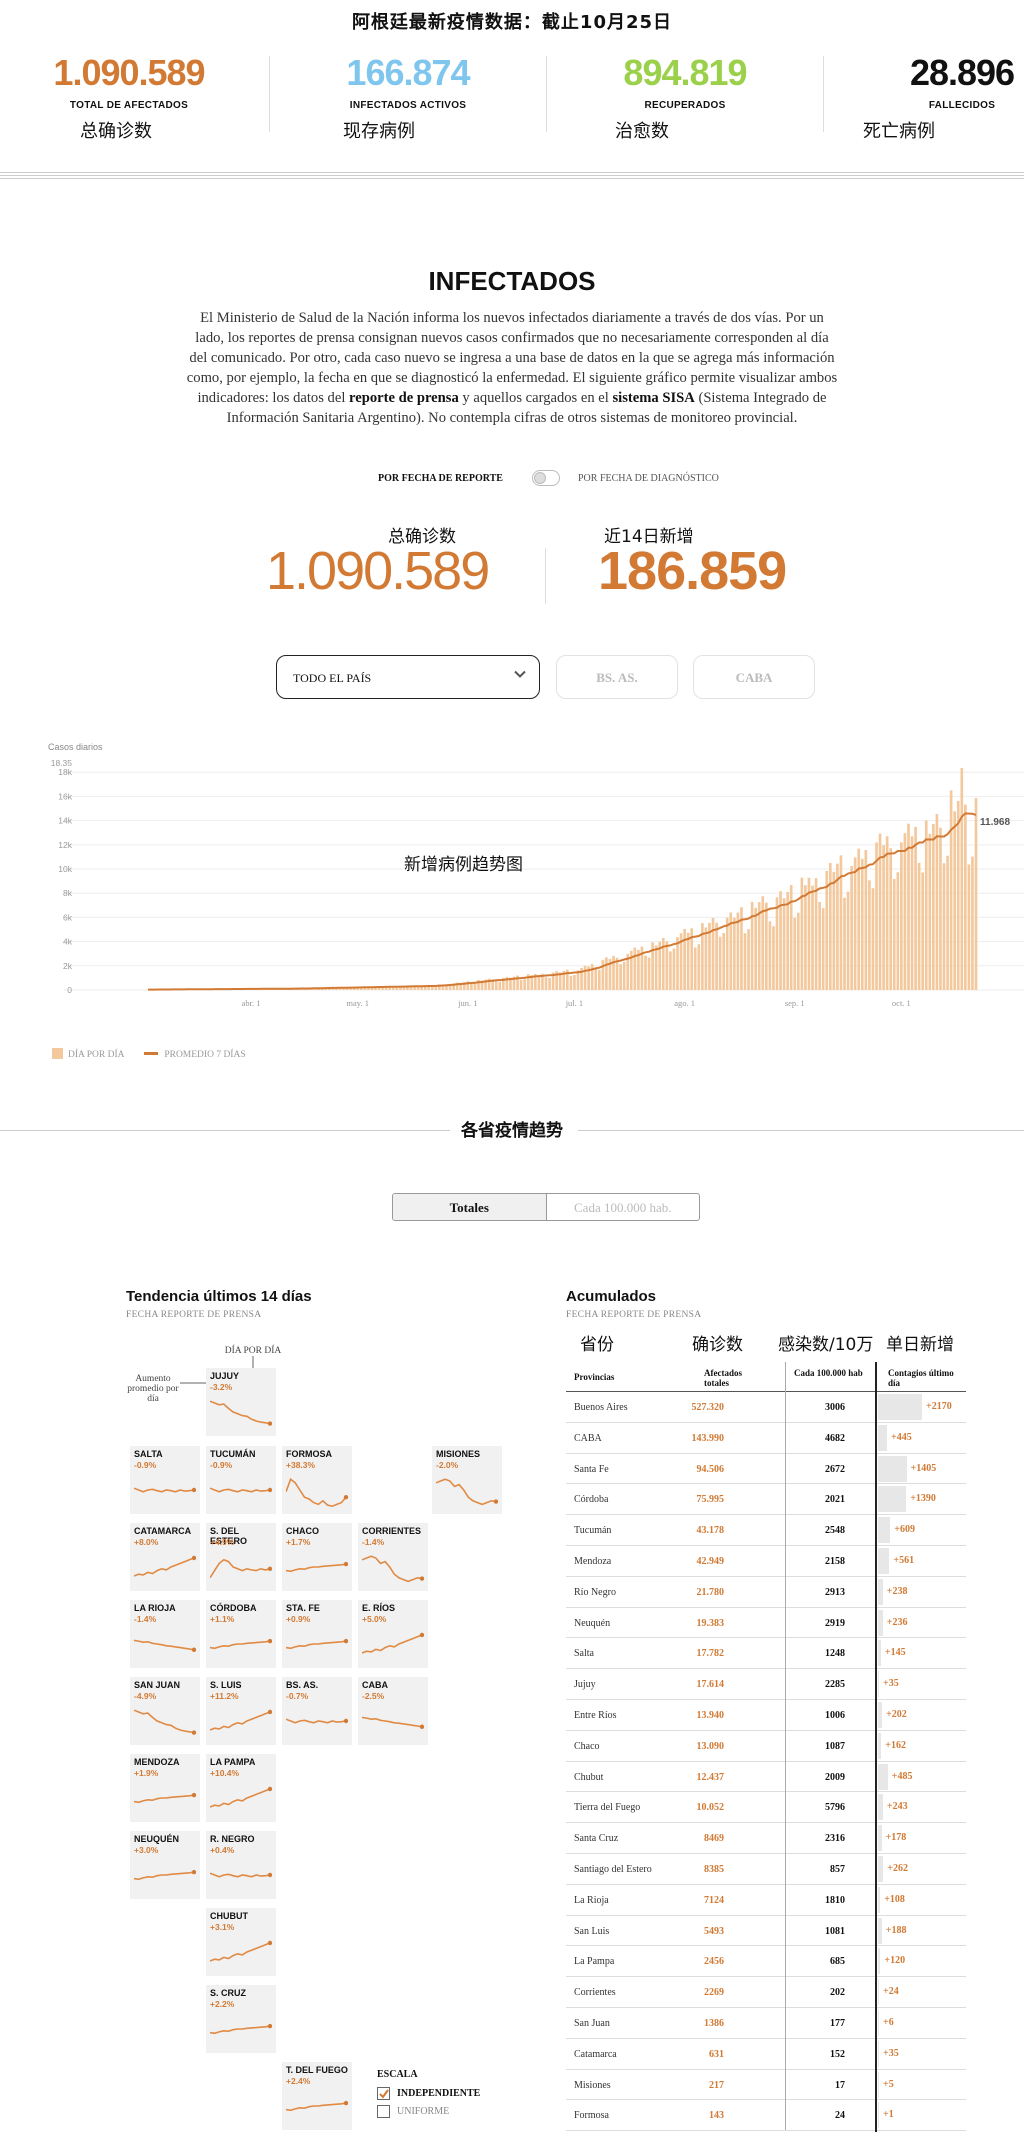 This screenshot has height=2148, width=1024. What do you see at coordinates (375, 1685) in the screenshot?
I see `trend-cell-name: CABA` at bounding box center [375, 1685].